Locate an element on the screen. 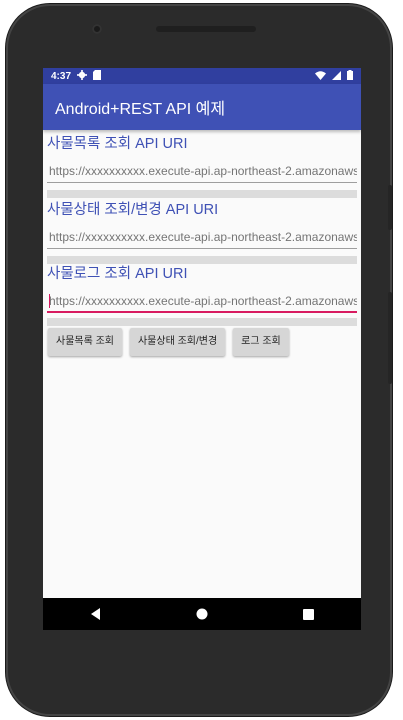 This screenshot has width=403, height=720. sd-card-icon is located at coordinates (97, 76).